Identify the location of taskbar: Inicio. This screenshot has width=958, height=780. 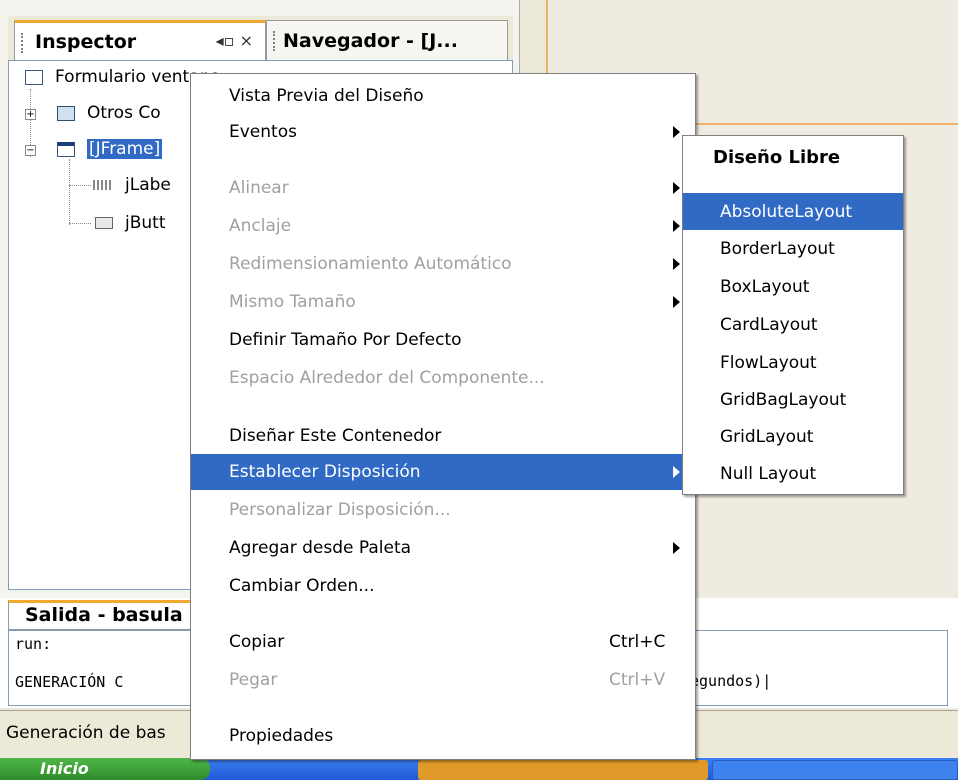
(479, 769).